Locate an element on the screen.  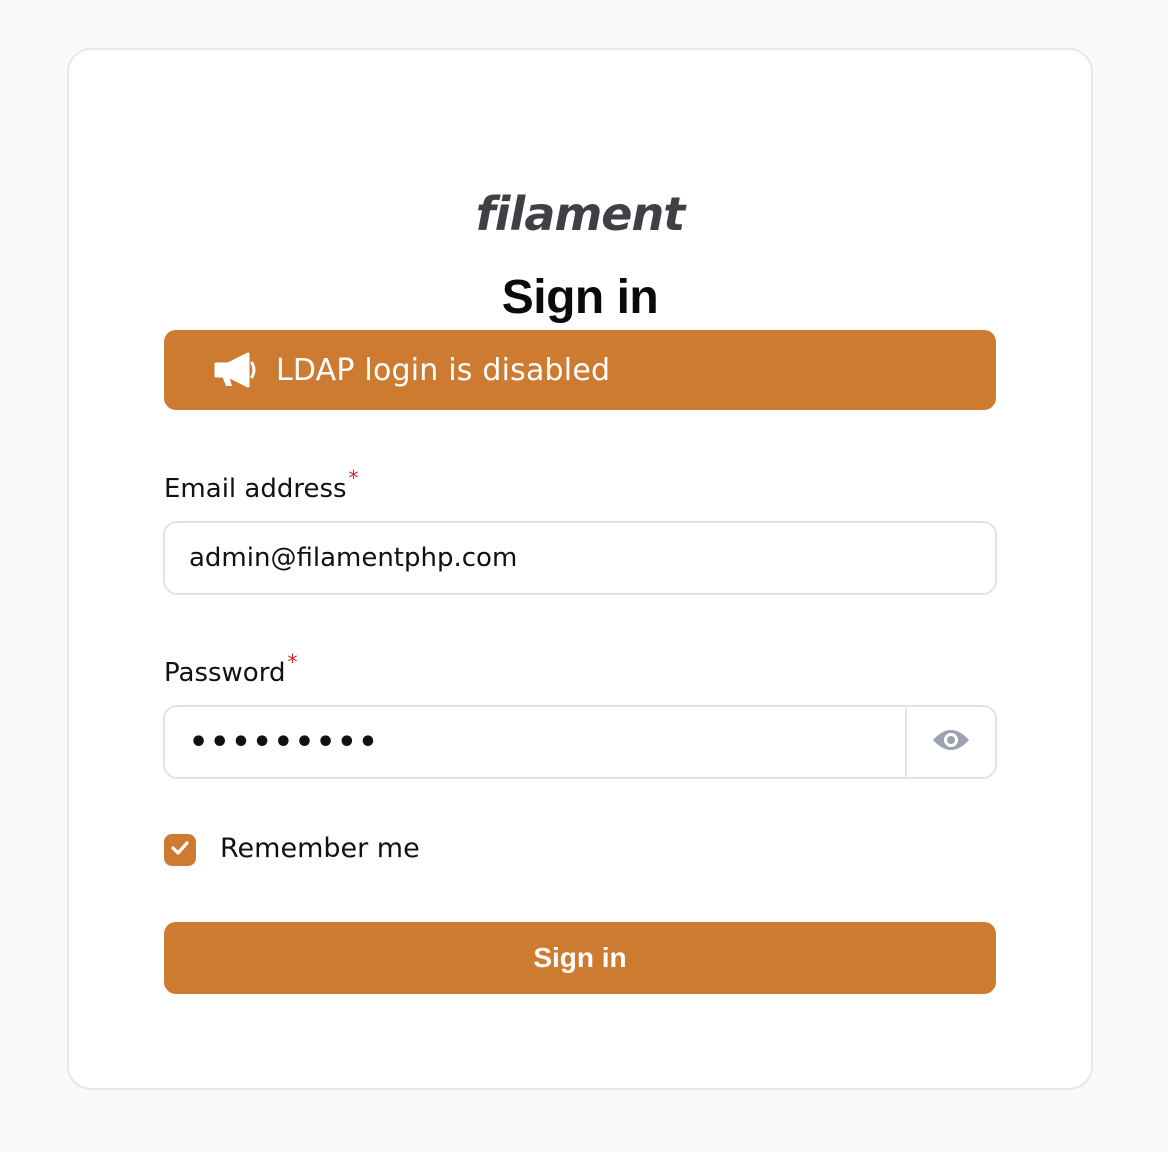
email-field: admin@filamentphp.com is located at coordinates (580, 558).